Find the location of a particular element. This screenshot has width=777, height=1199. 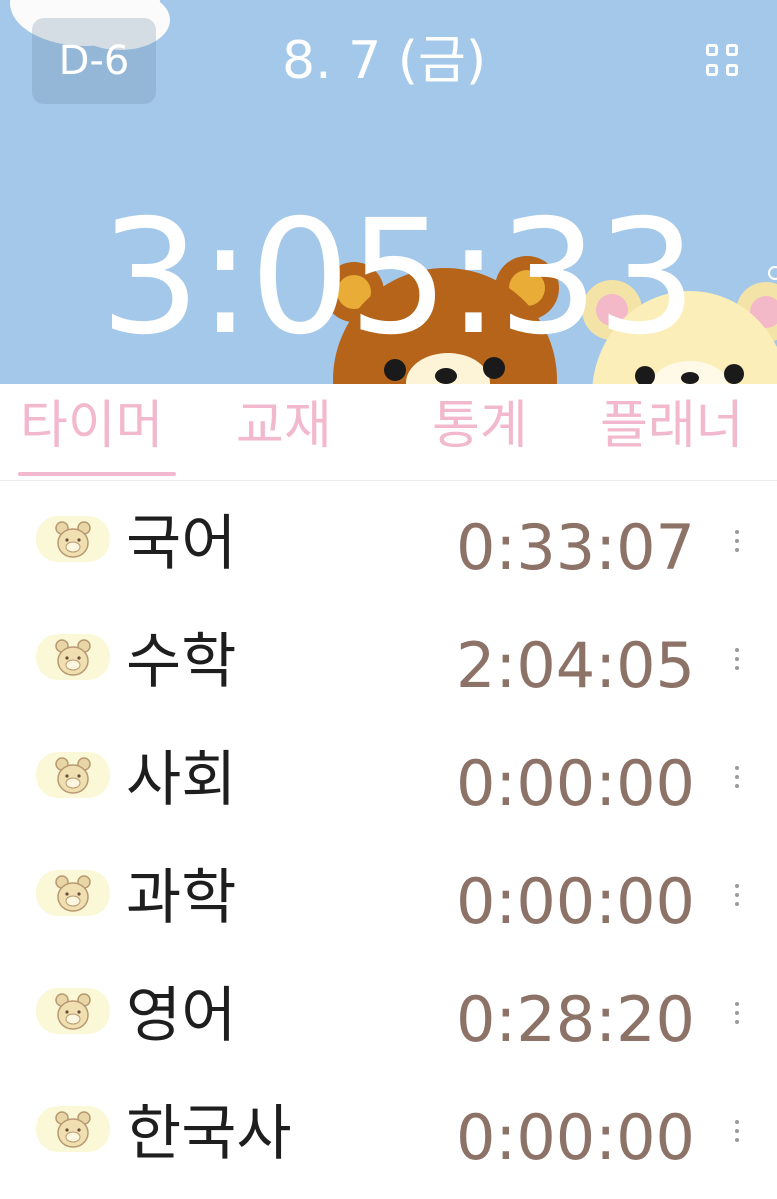

subject-name: 사회 is located at coordinates (181, 780).